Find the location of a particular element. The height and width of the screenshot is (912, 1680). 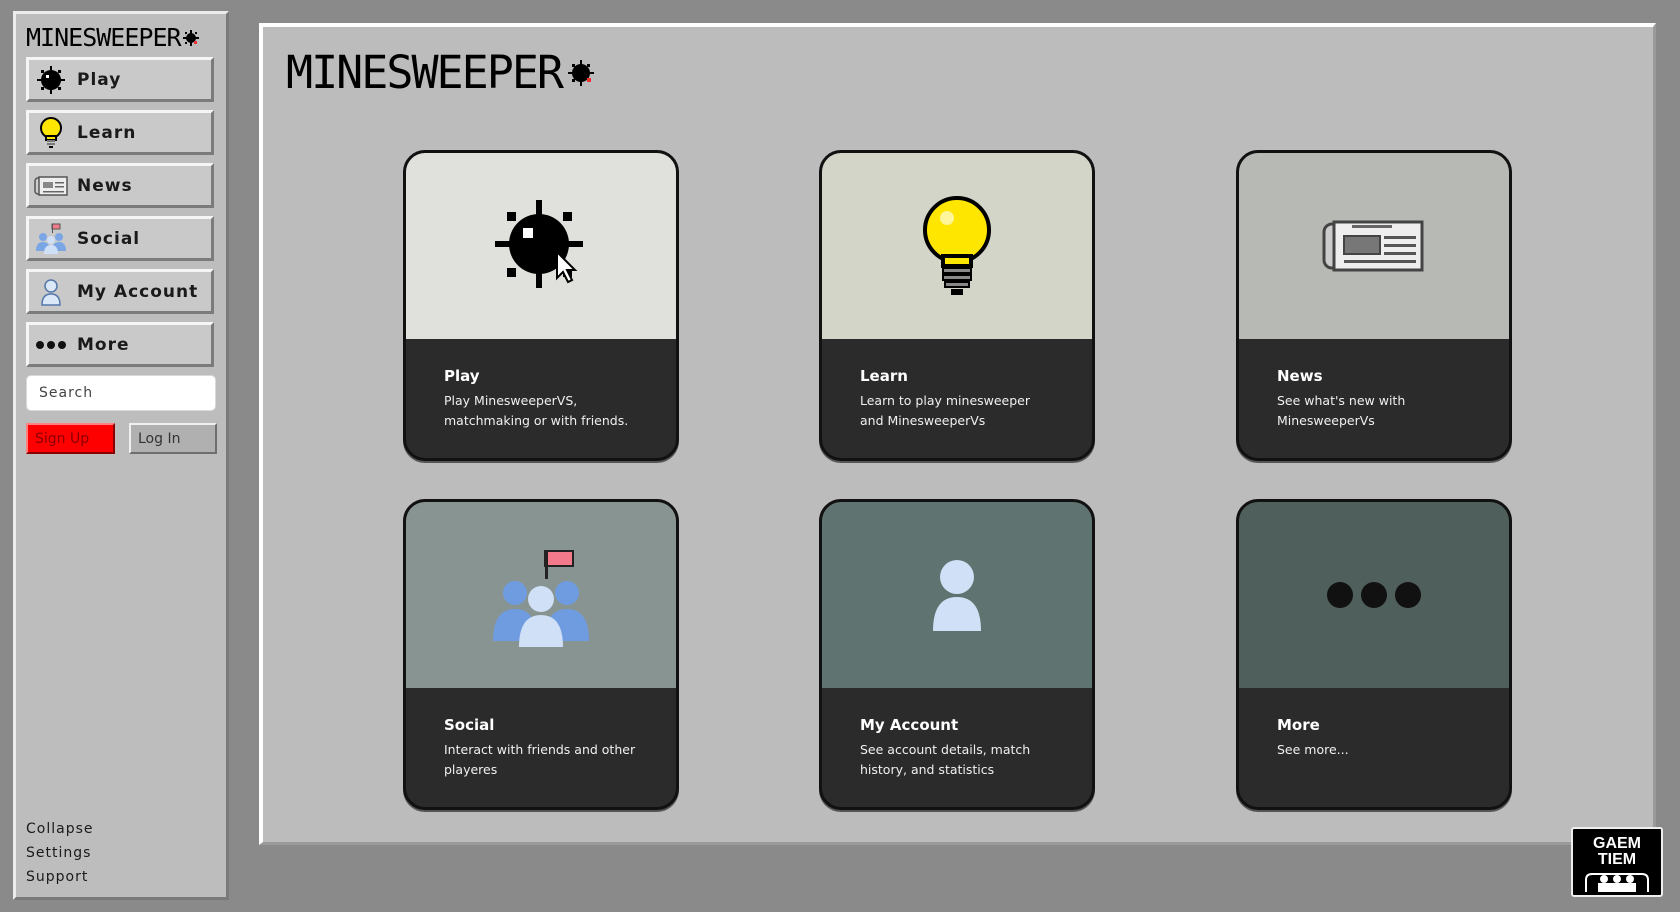

card-title: More is located at coordinates (1298, 725).